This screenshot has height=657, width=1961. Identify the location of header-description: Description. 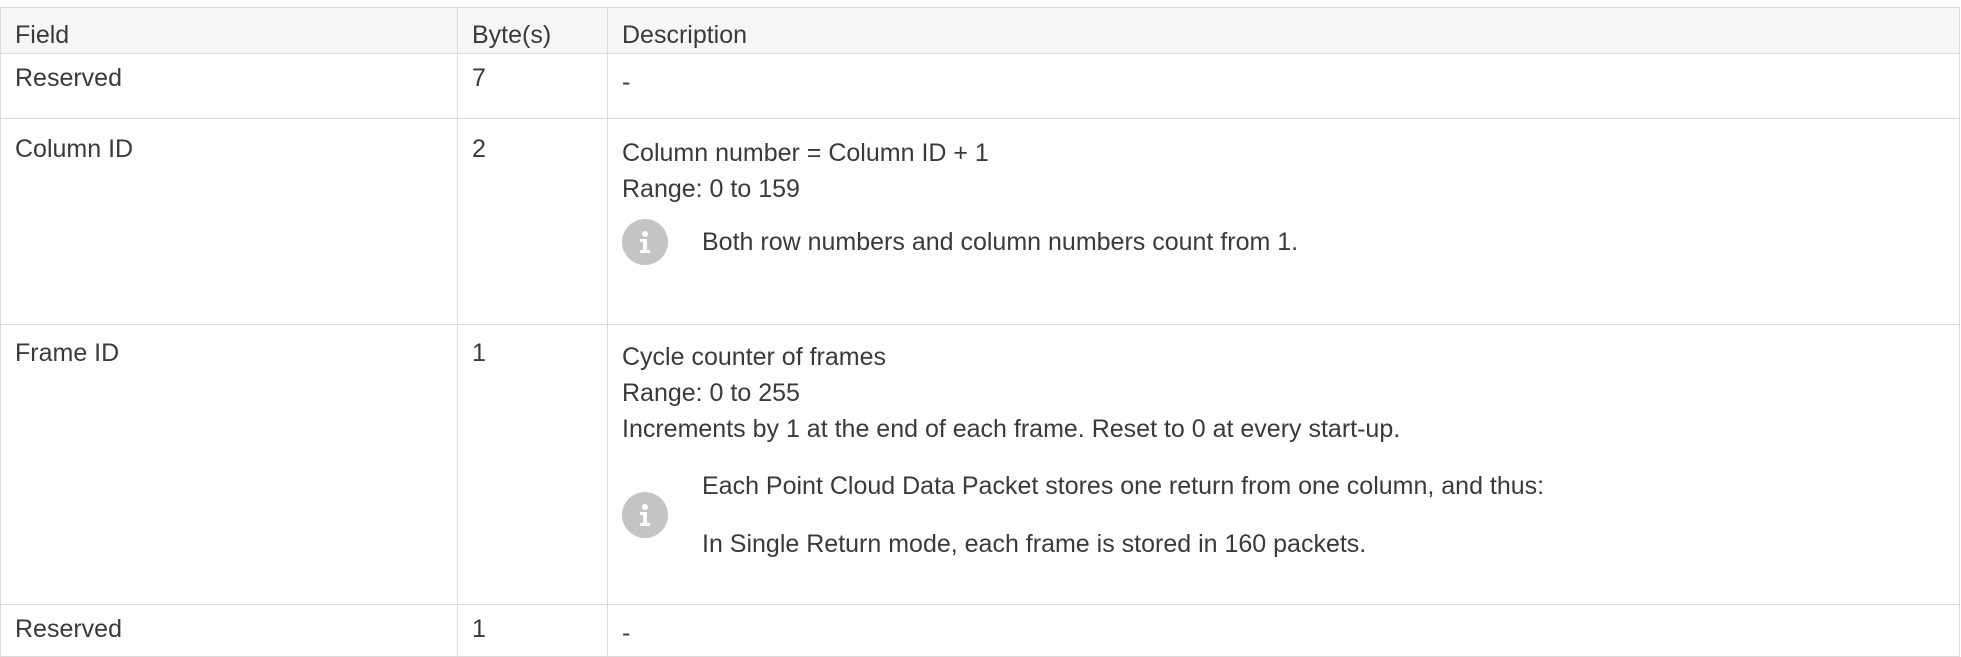
(1283, 30).